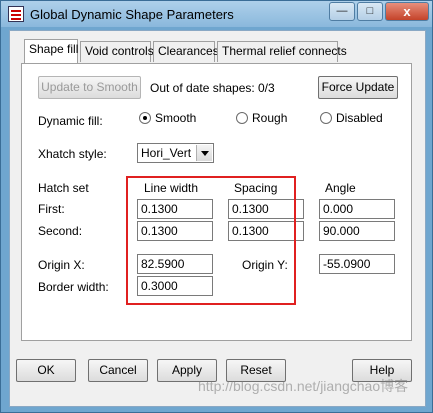 This screenshot has width=433, height=413. What do you see at coordinates (145, 118) in the screenshot?
I see `smooth-radio` at bounding box center [145, 118].